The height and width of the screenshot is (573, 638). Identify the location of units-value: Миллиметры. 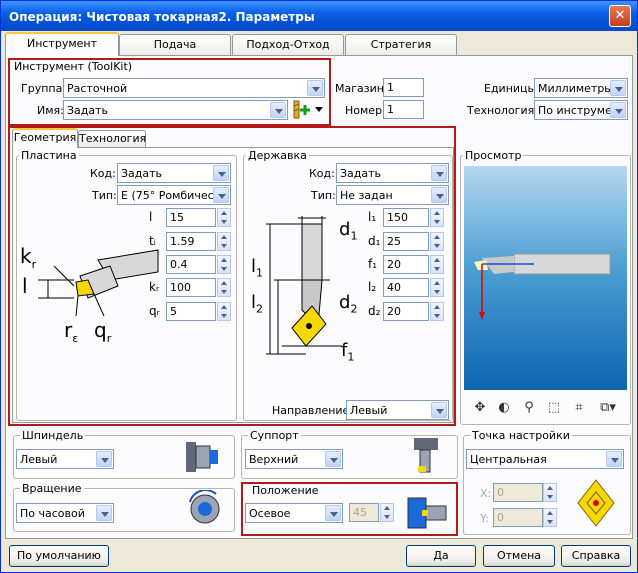
(575, 88).